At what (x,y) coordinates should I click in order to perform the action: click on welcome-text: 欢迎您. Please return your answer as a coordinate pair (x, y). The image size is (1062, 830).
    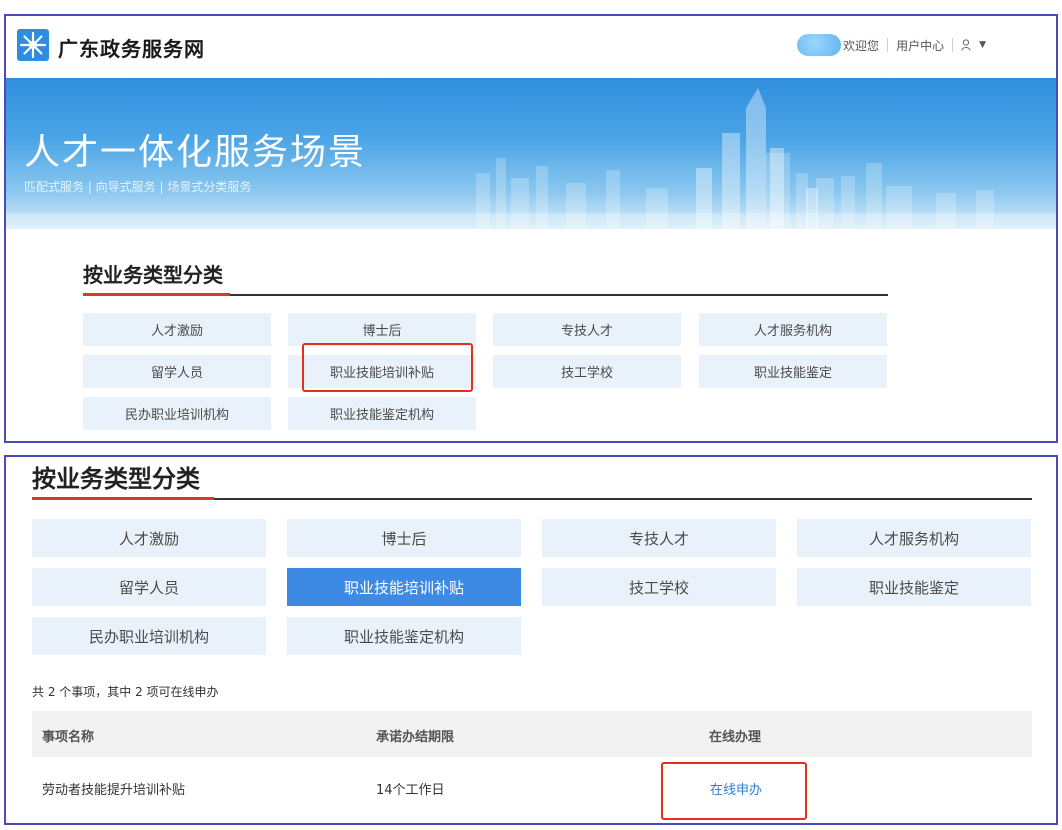
    Looking at the image, I should click on (861, 45).